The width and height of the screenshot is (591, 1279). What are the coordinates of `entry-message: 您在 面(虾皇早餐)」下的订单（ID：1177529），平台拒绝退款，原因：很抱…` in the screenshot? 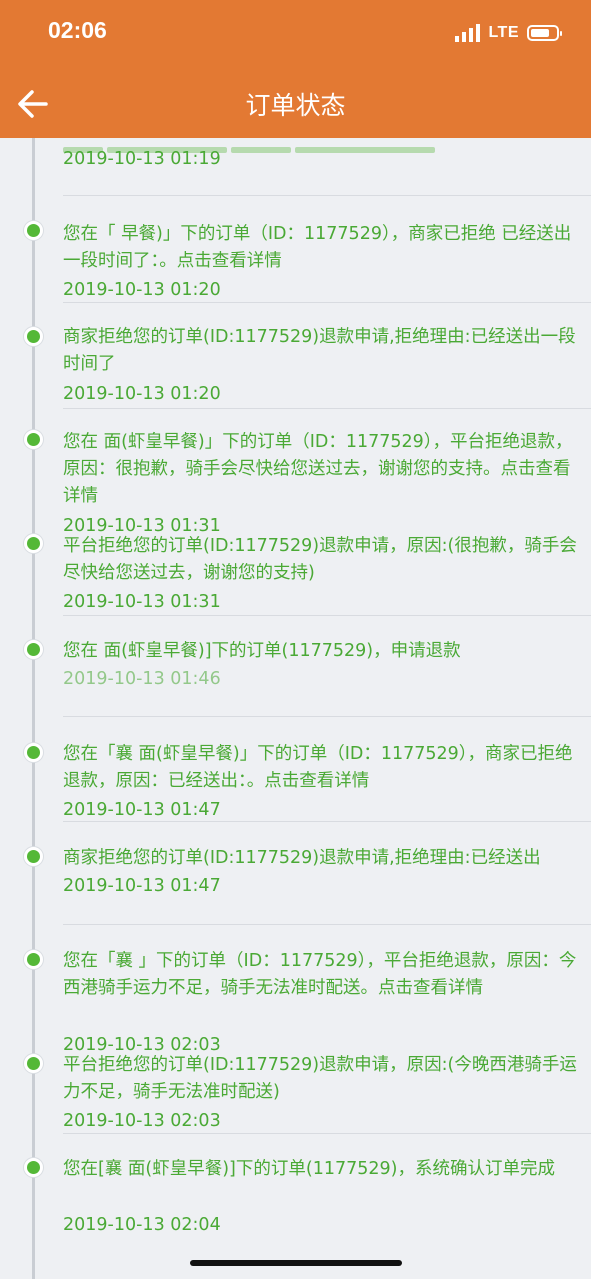 It's located at (318, 469).